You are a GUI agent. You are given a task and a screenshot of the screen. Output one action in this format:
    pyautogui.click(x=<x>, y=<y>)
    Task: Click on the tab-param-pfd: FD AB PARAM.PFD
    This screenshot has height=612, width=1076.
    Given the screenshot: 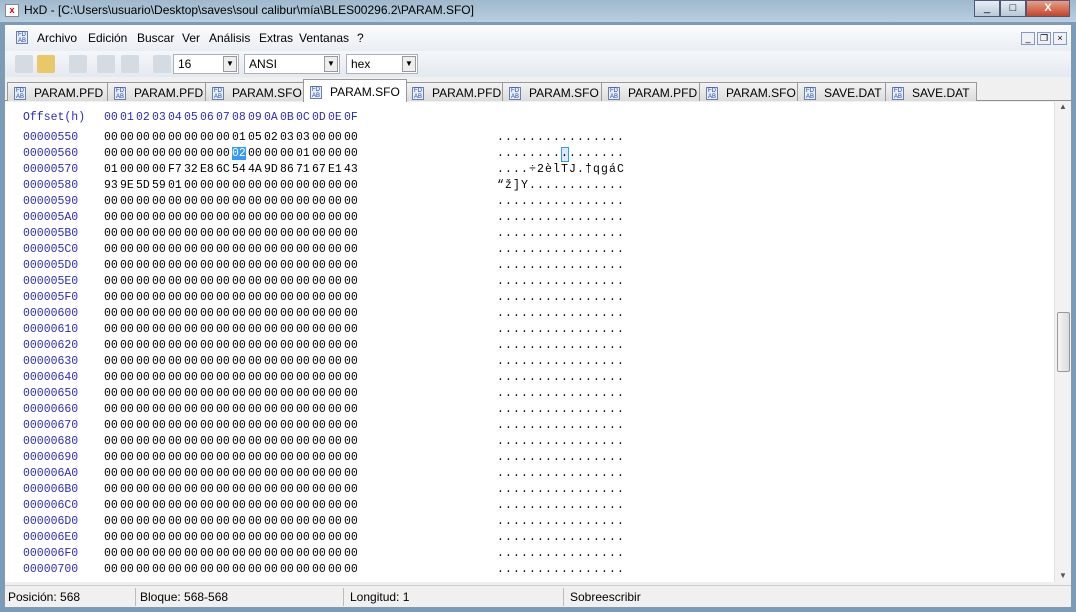 What is the action you would take?
    pyautogui.click(x=653, y=91)
    